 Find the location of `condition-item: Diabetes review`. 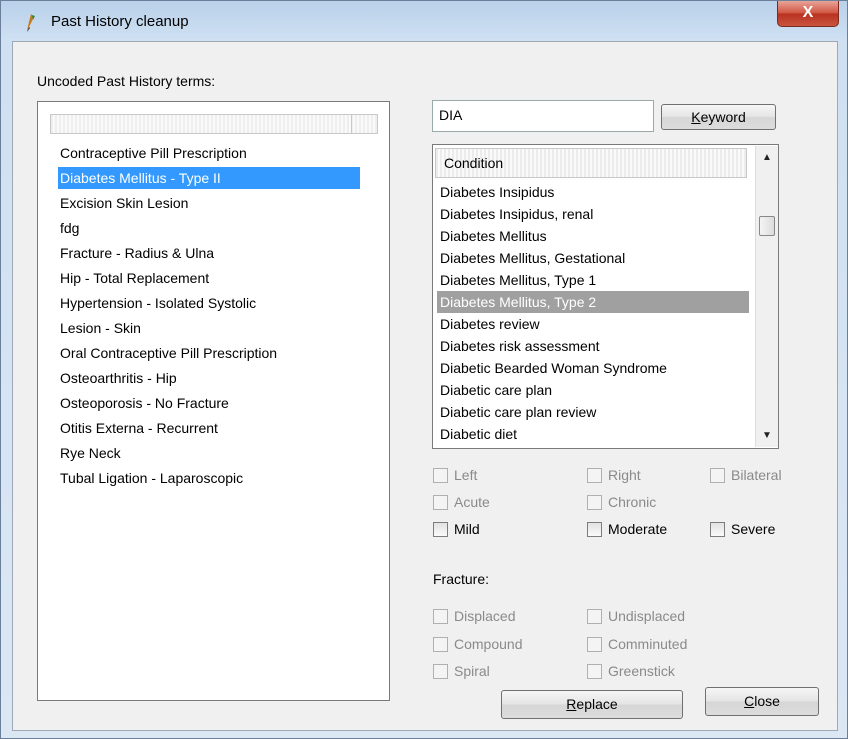

condition-item: Diabetes review is located at coordinates (593, 324).